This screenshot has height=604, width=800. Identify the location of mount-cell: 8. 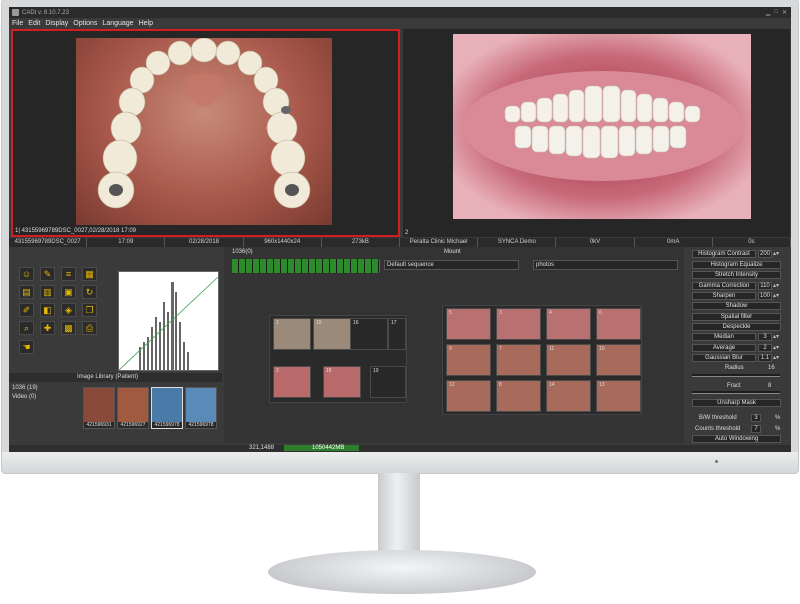
(518, 396).